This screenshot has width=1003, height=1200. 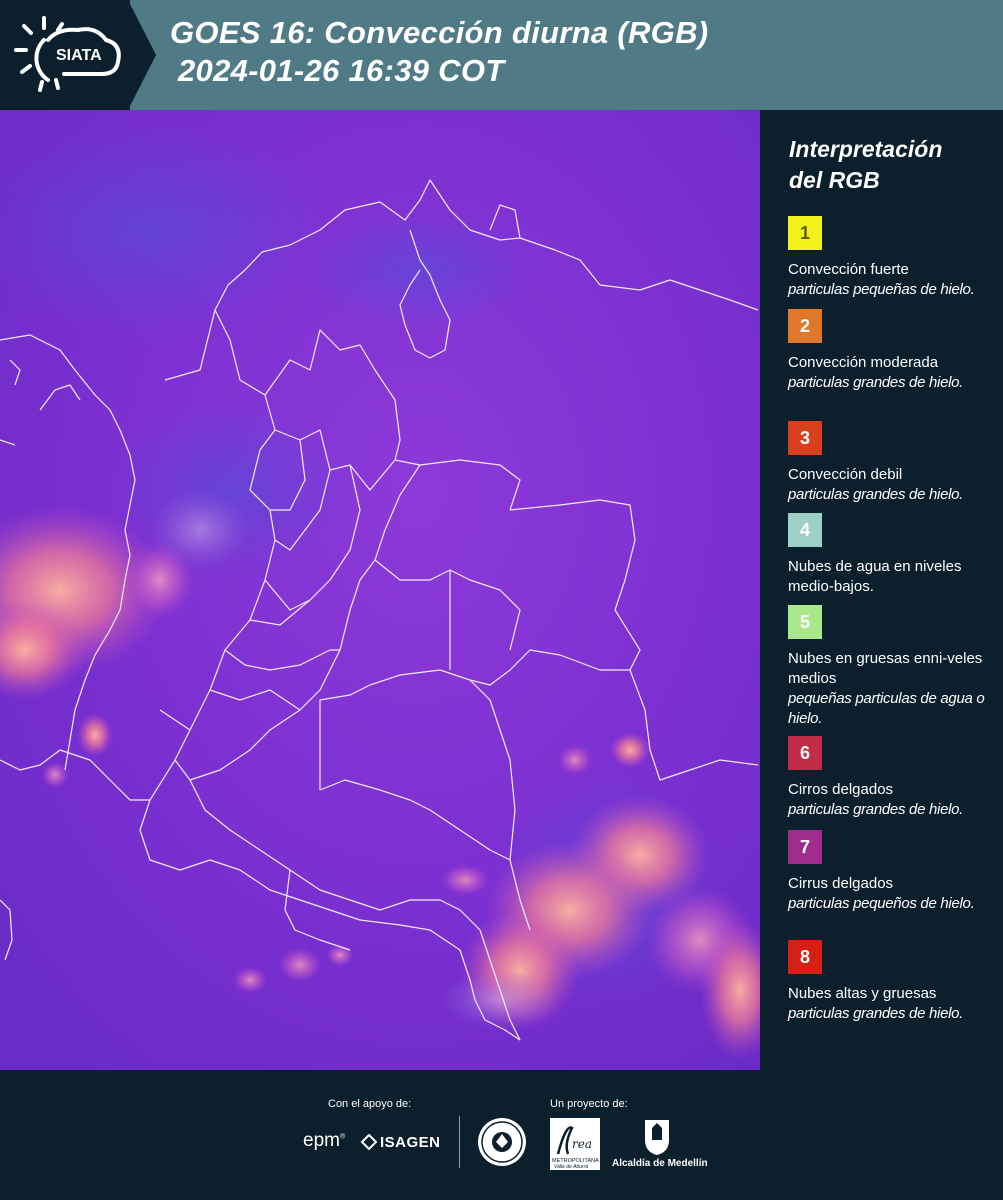 I want to click on legend-label-1: Convección fuerte, so click(x=848, y=269).